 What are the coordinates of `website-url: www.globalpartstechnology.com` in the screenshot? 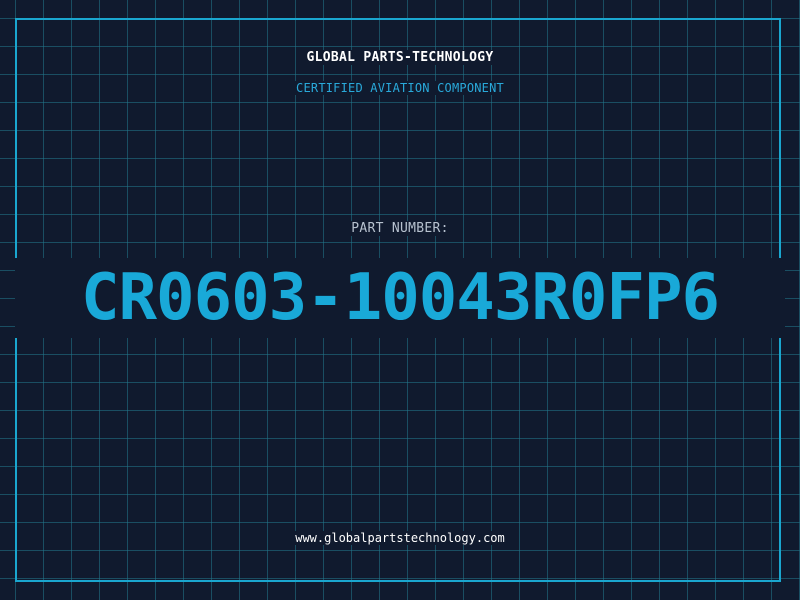 It's located at (400, 538).